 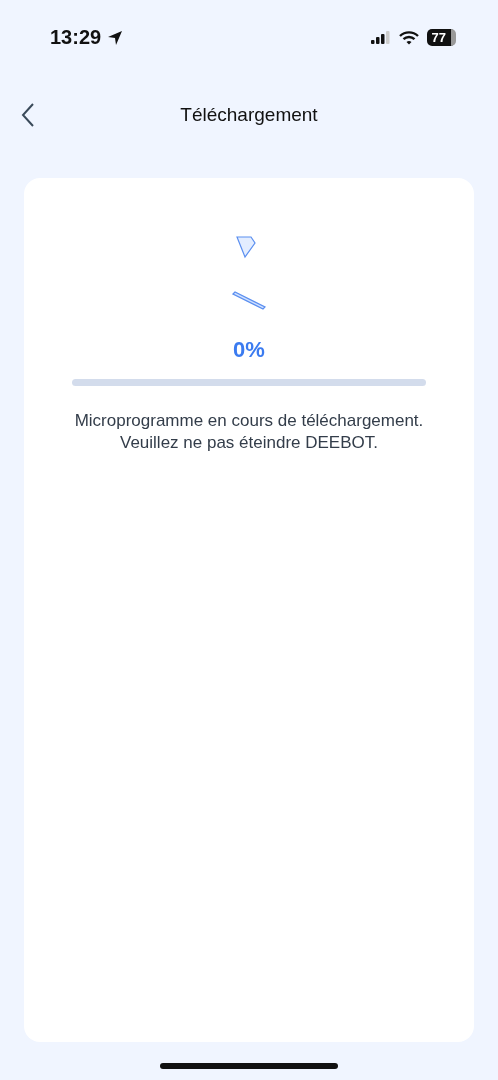 What do you see at coordinates (441, 37) in the screenshot?
I see `battery-icon: 77` at bounding box center [441, 37].